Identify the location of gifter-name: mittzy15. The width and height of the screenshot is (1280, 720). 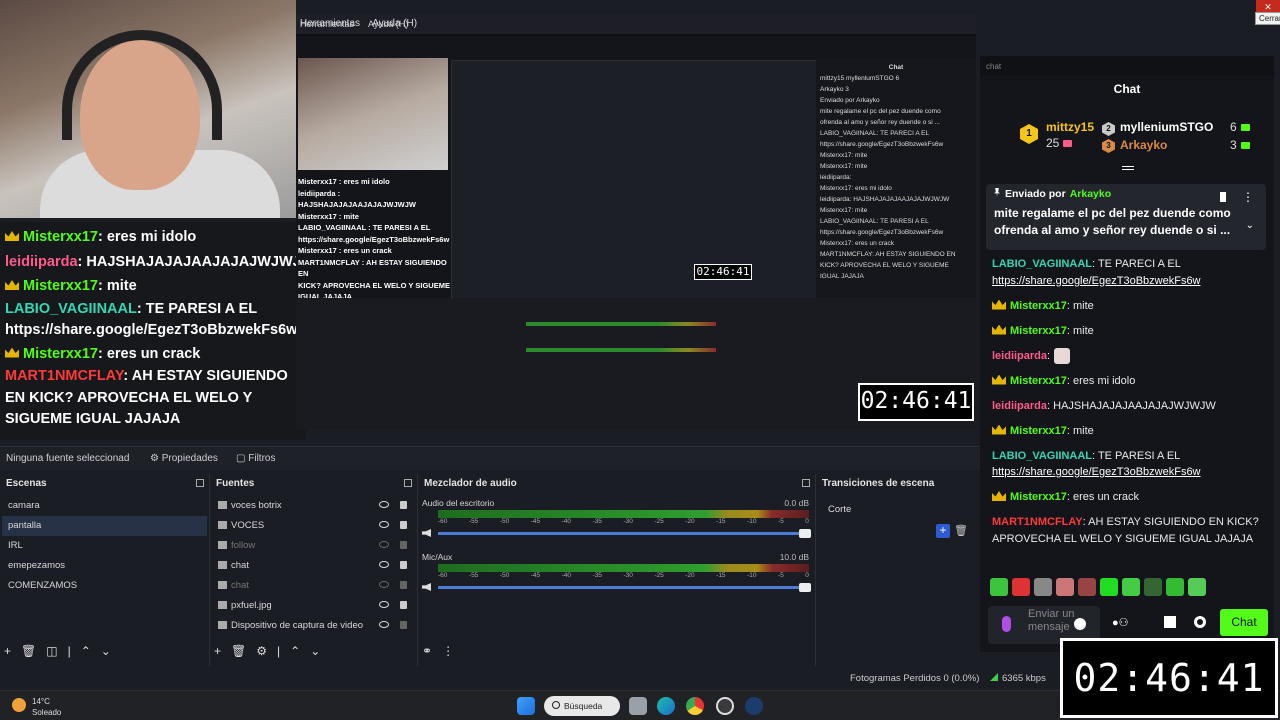
(1070, 127).